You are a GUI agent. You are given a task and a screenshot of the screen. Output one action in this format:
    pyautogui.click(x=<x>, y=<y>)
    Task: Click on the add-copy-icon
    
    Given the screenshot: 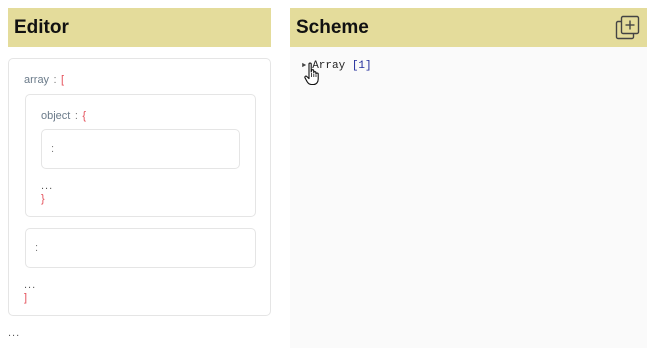 What is the action you would take?
    pyautogui.click(x=628, y=28)
    